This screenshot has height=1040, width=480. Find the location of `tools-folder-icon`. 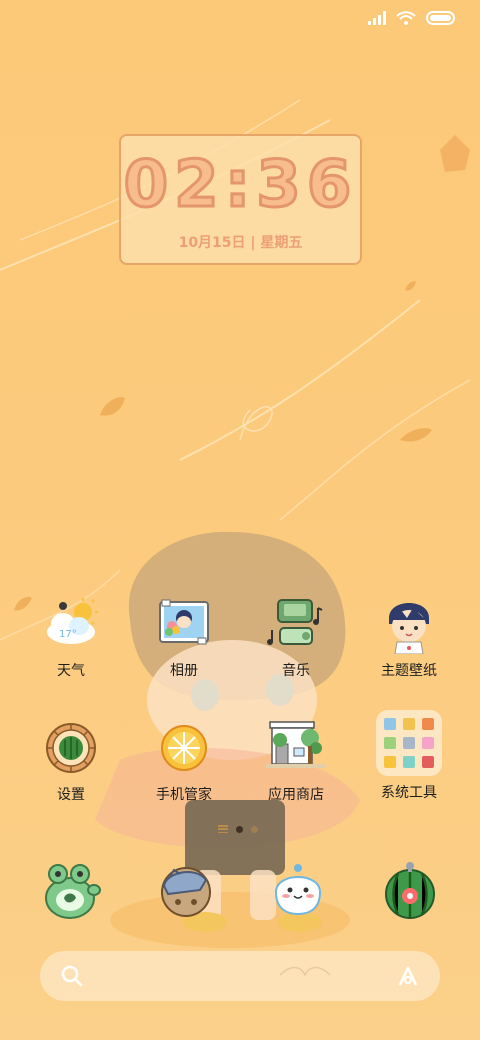

tools-folder-icon is located at coordinates (409, 743).